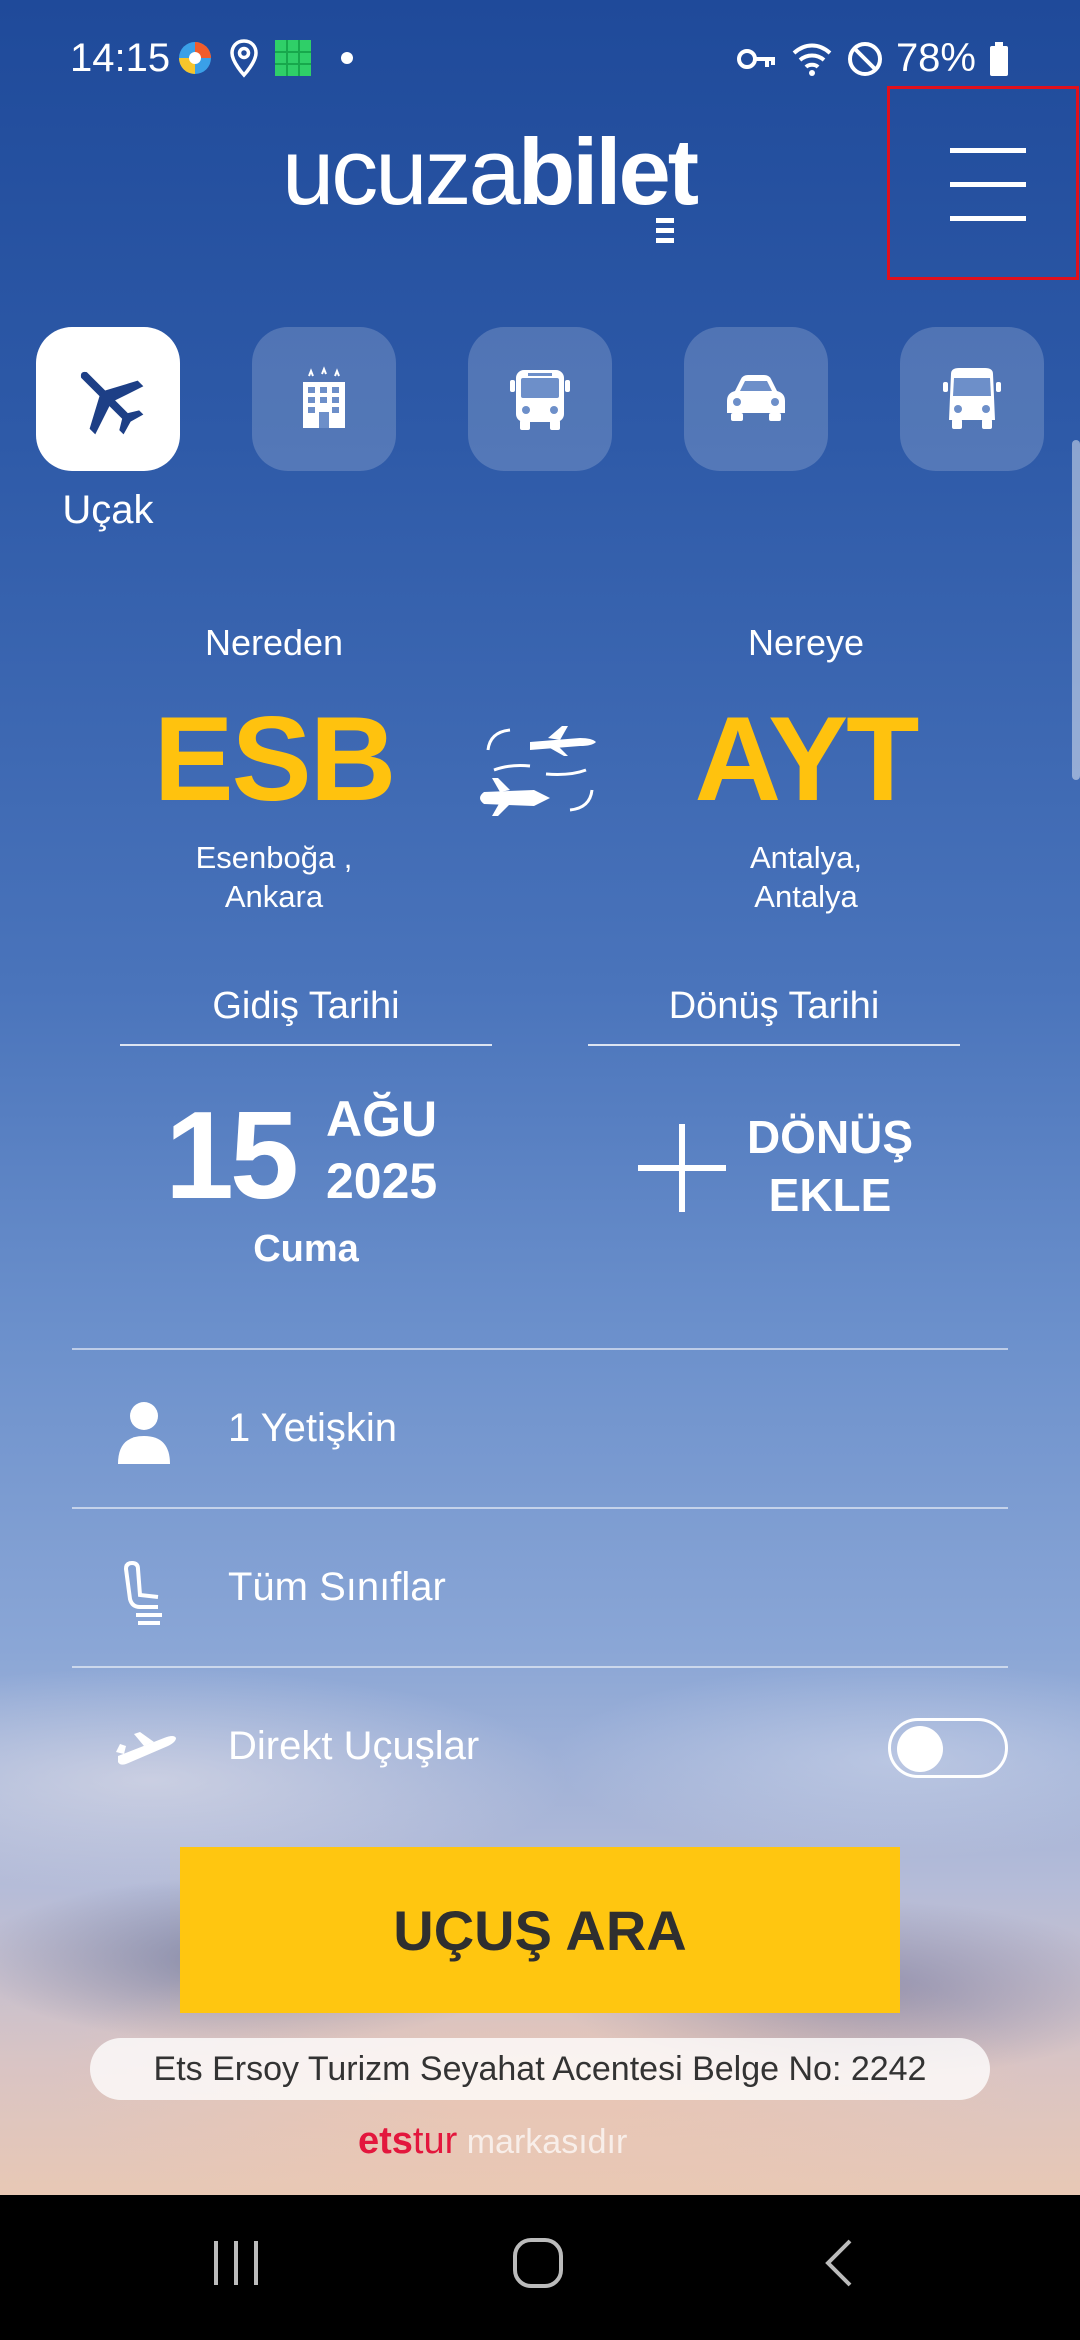 The height and width of the screenshot is (2340, 1080). Describe the element at coordinates (1076, 610) in the screenshot. I see `scroll-indicator` at that location.